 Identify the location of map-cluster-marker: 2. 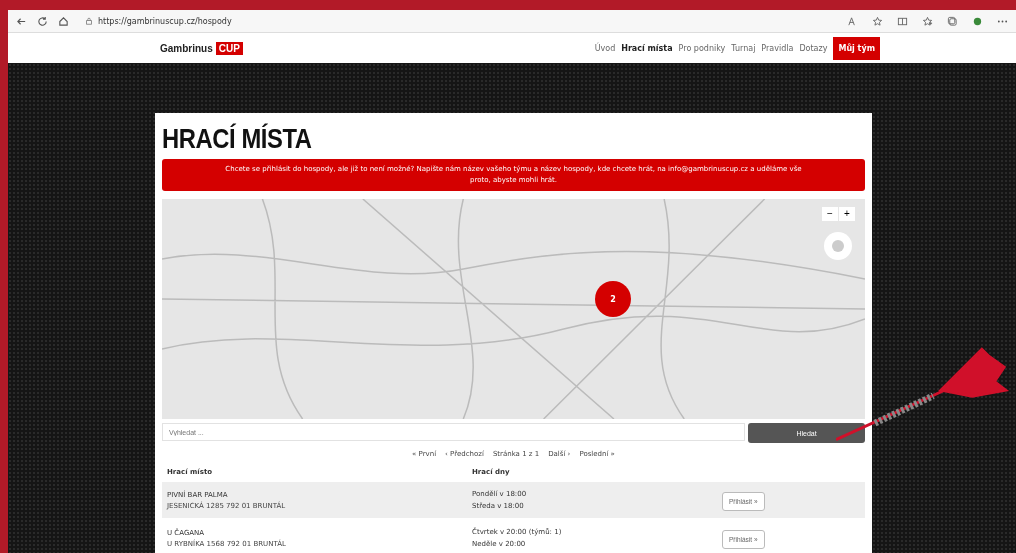
(613, 299).